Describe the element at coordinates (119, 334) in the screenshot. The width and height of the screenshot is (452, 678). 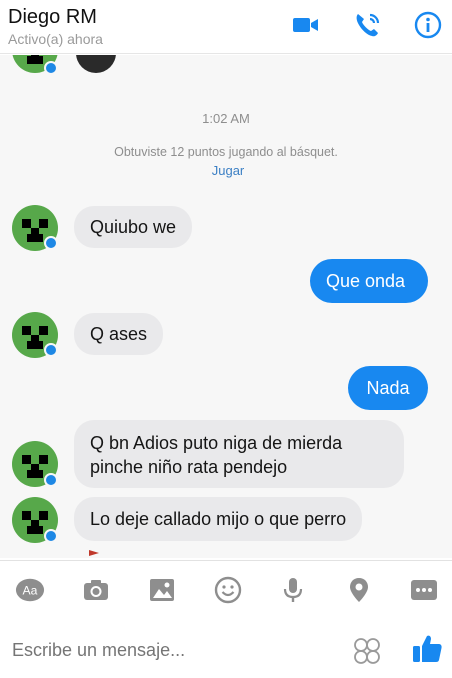
I see `incoming-message: Q ases` at that location.